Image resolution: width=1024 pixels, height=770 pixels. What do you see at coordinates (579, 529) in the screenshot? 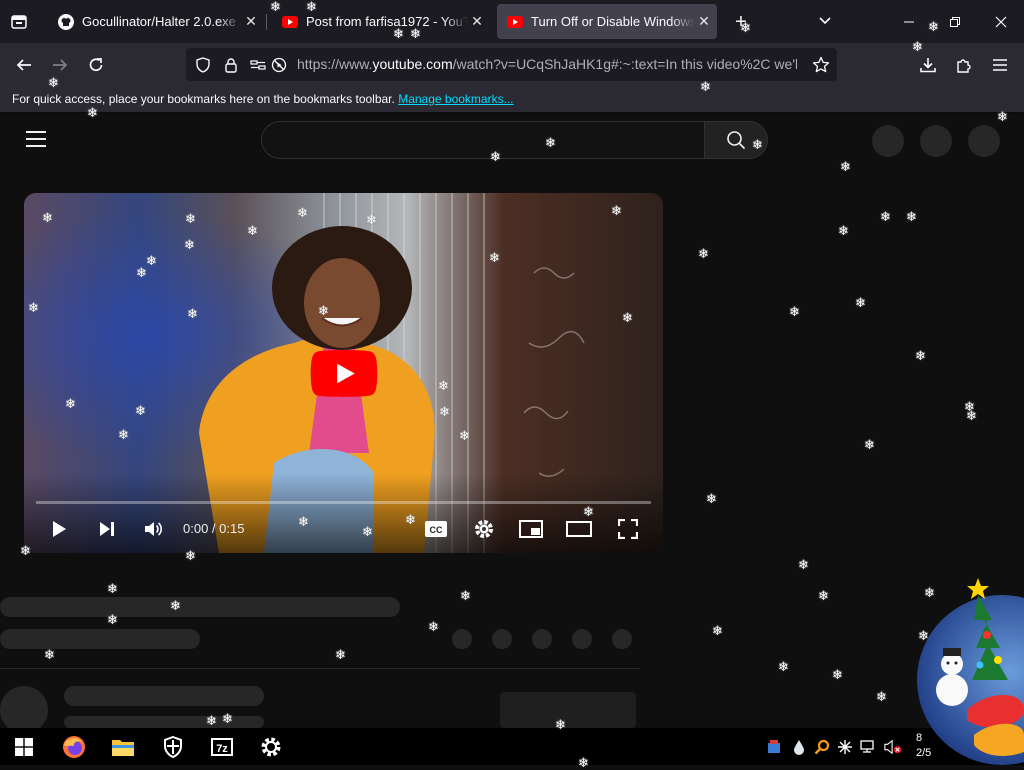
I see `theater-mode-button` at bounding box center [579, 529].